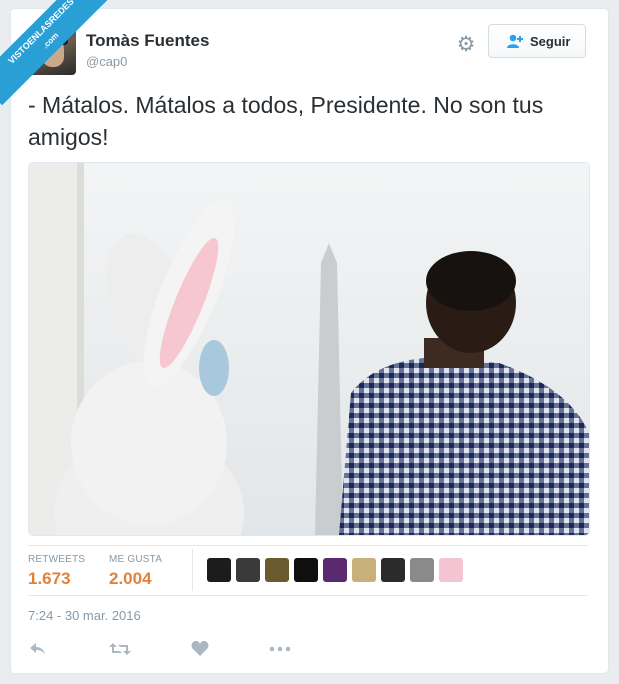  I want to click on timestamp: 7:24 - 30 mar. 2016, so click(84, 615).